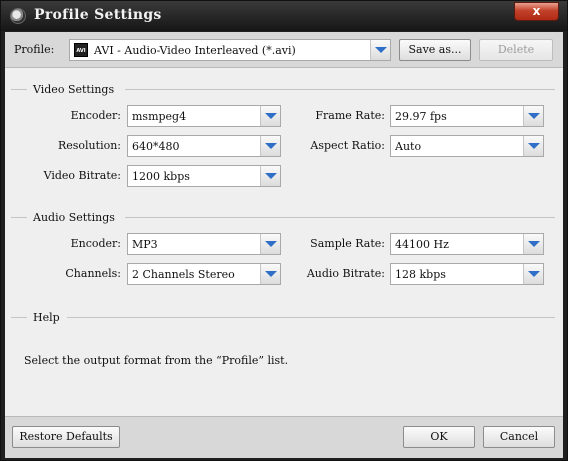 This screenshot has width=568, height=461. I want to click on video-encoder-value: msmpeg4, so click(159, 116).